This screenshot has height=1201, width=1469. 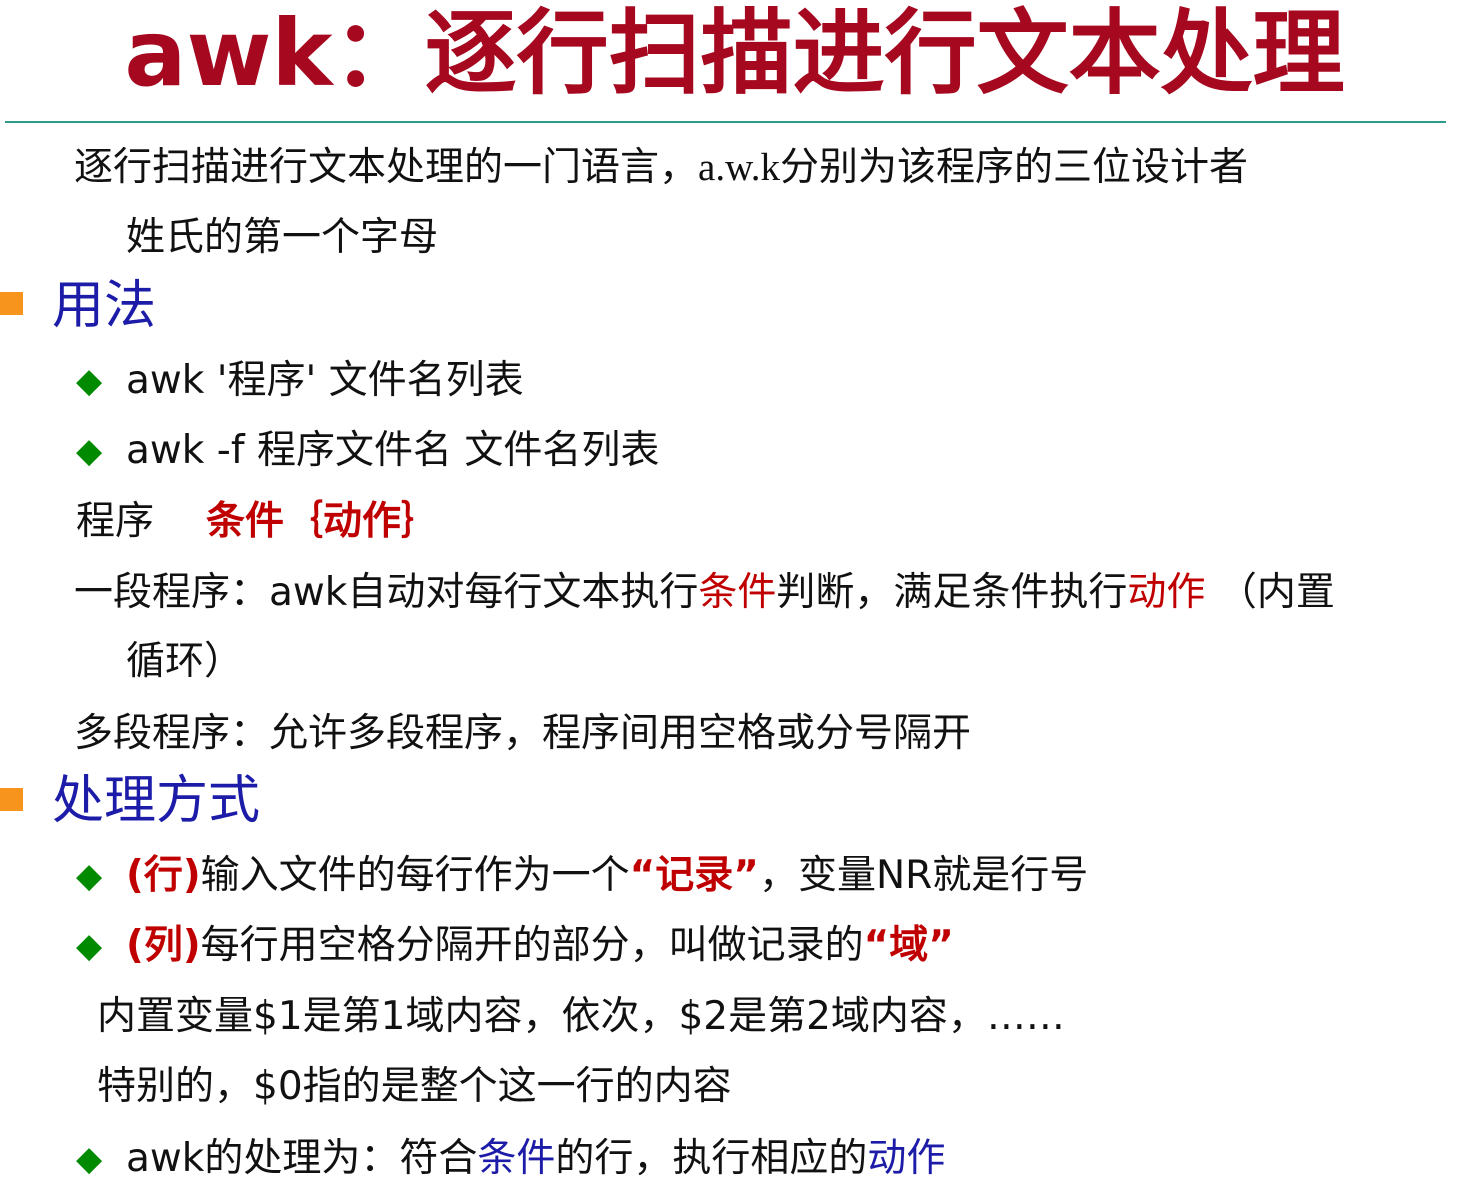 What do you see at coordinates (923, 875) in the screenshot?
I see `record-text-b: ，变量NR就是行号` at bounding box center [923, 875].